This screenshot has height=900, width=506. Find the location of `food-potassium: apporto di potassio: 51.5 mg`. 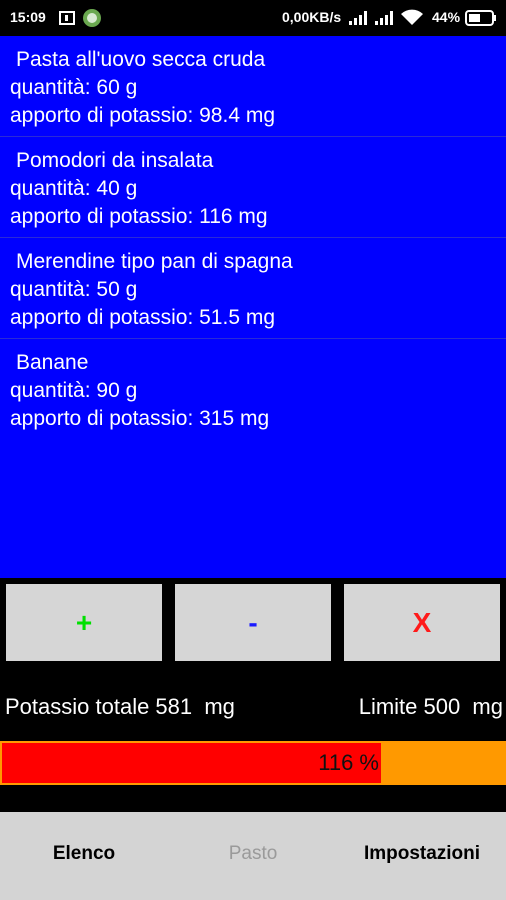

food-potassium: apporto di potassio: 51.5 mg is located at coordinates (143, 317).